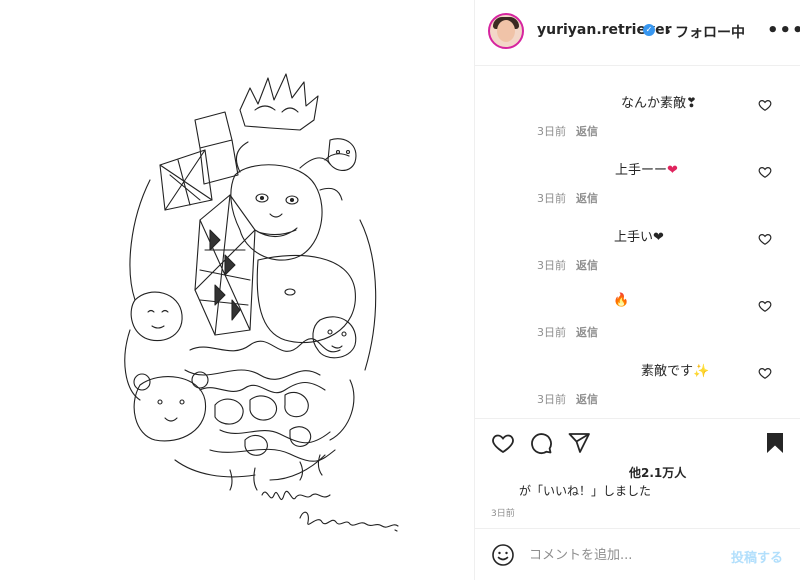 The height and width of the screenshot is (580, 800). Describe the element at coordinates (637, 370) in the screenshot. I see `comment-item: 素敵です✨ 3日前 返信` at that location.